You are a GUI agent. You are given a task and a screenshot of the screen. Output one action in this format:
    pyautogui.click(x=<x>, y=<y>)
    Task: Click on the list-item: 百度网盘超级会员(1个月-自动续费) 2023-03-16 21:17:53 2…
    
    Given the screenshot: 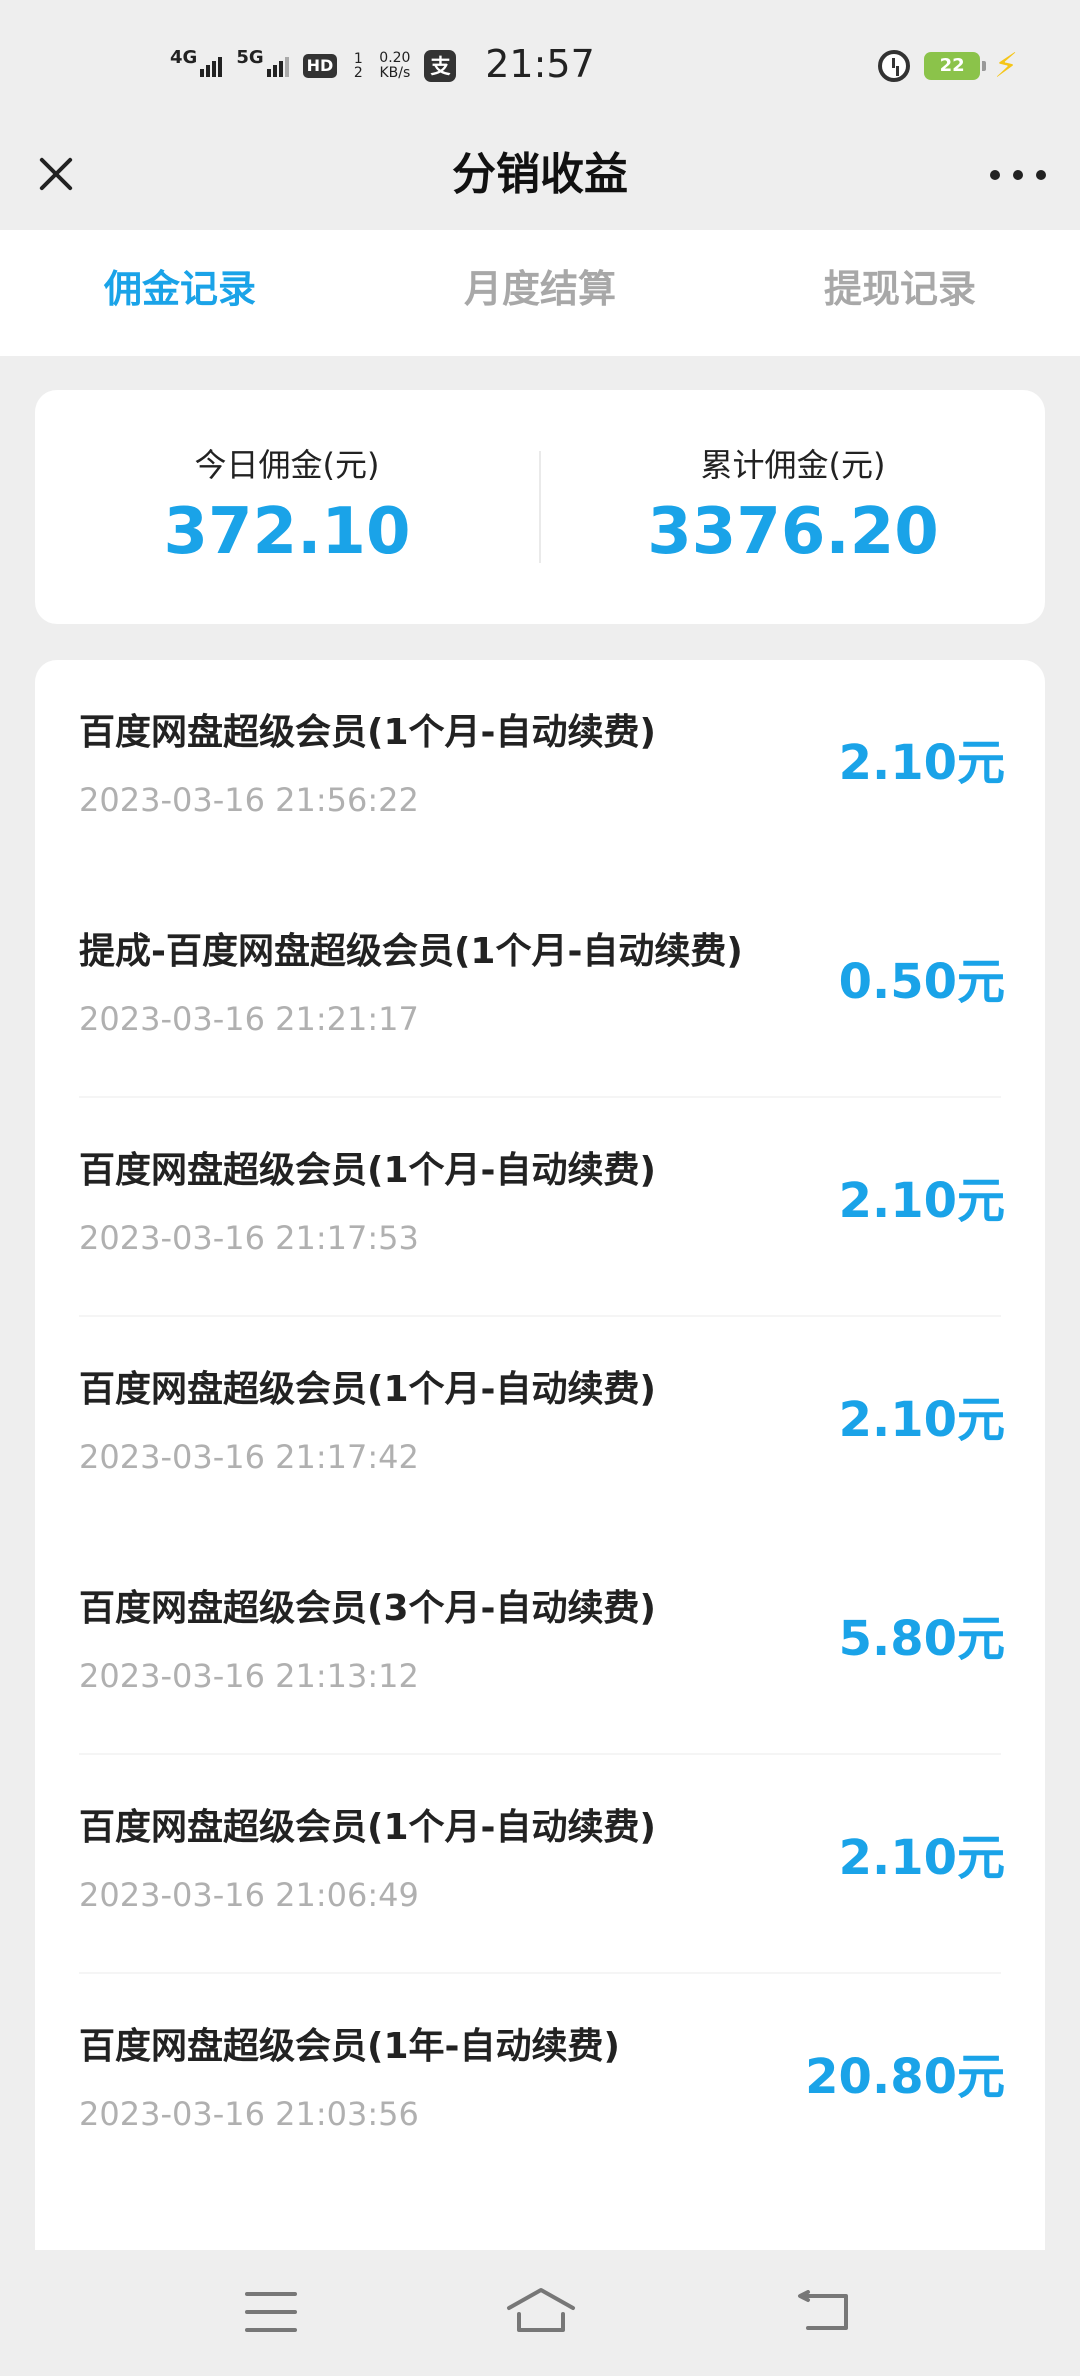 What is the action you would take?
    pyautogui.click(x=540, y=1207)
    